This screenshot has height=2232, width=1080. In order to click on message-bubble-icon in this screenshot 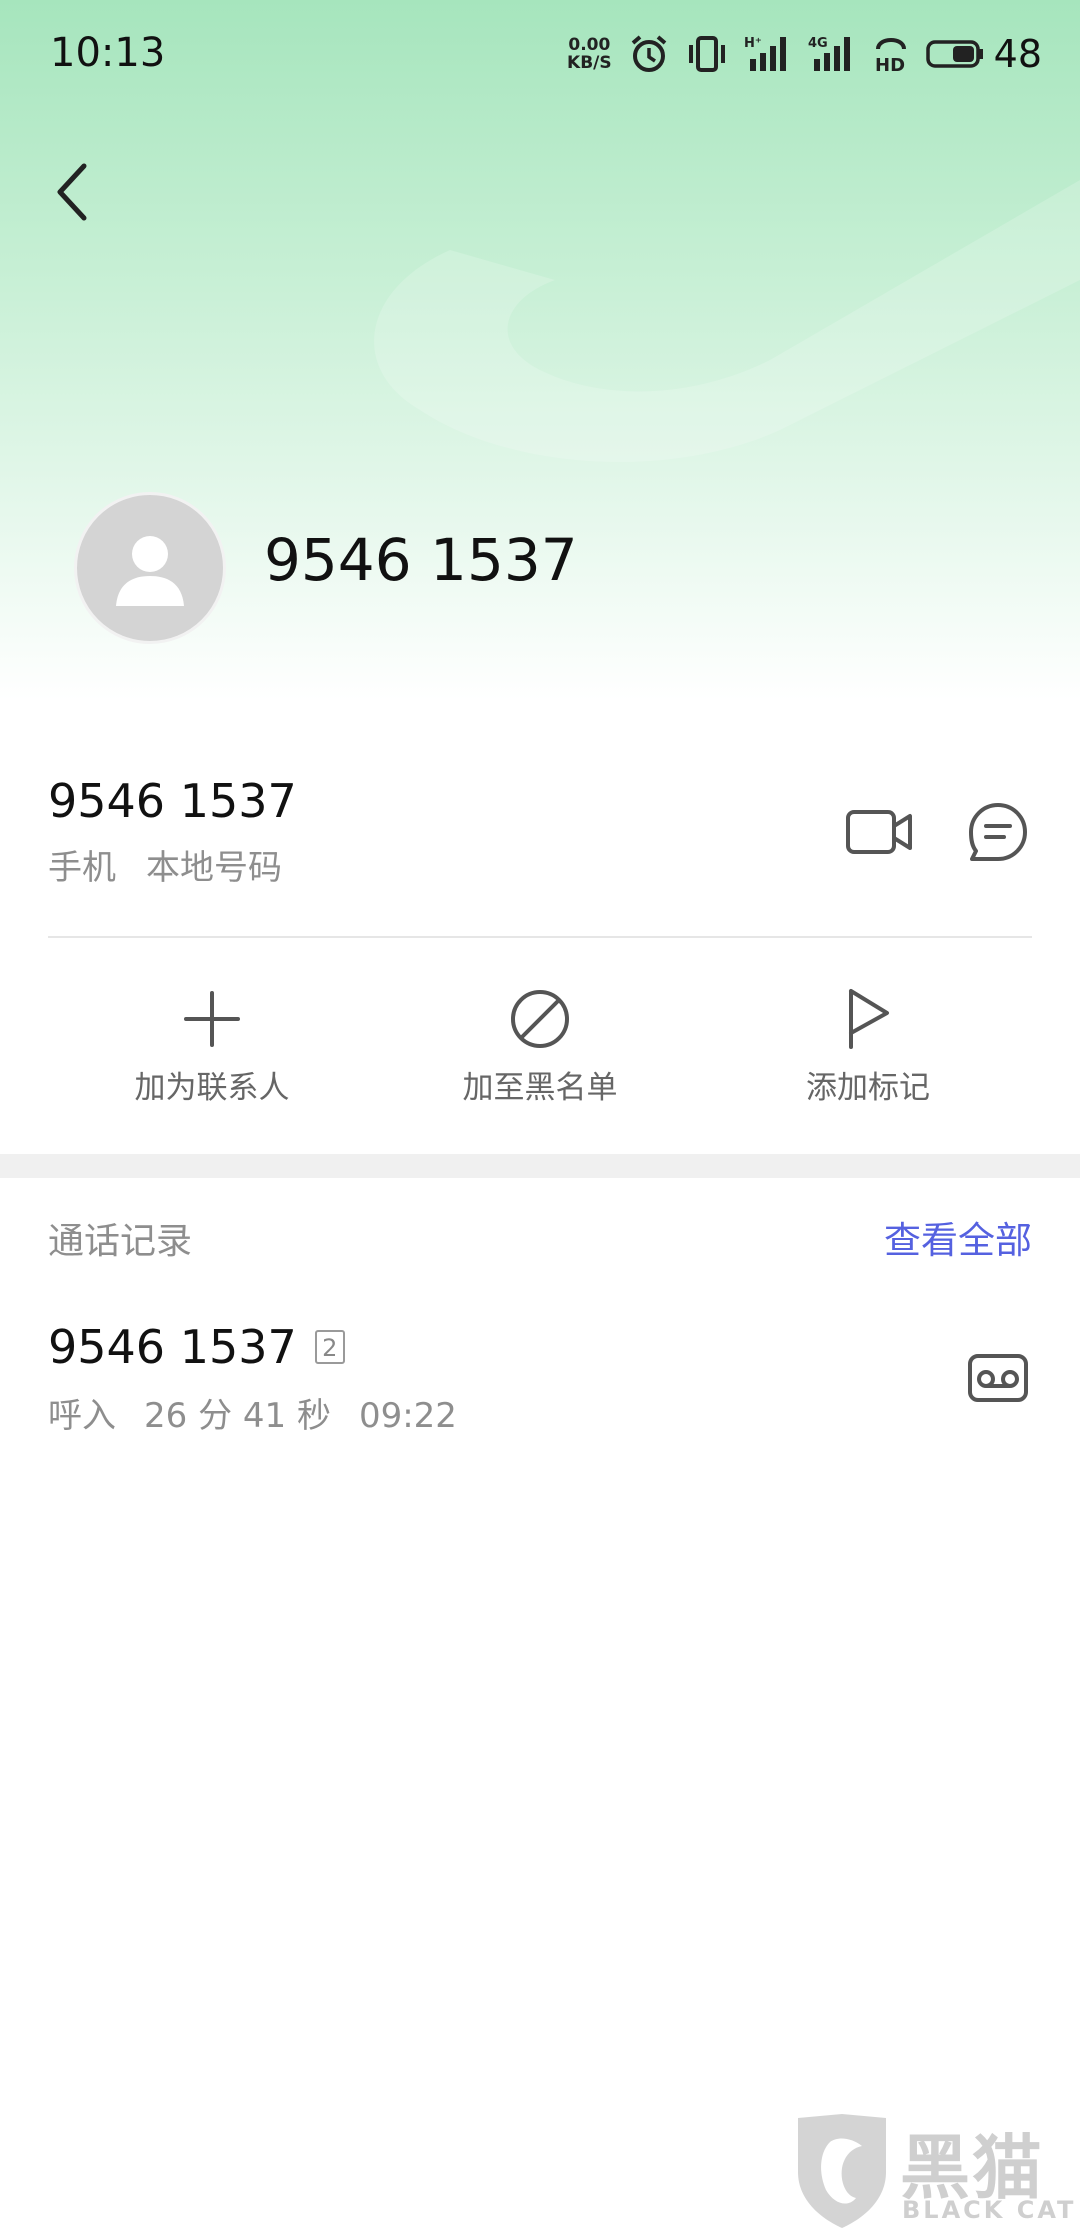, I will do `click(998, 832)`.